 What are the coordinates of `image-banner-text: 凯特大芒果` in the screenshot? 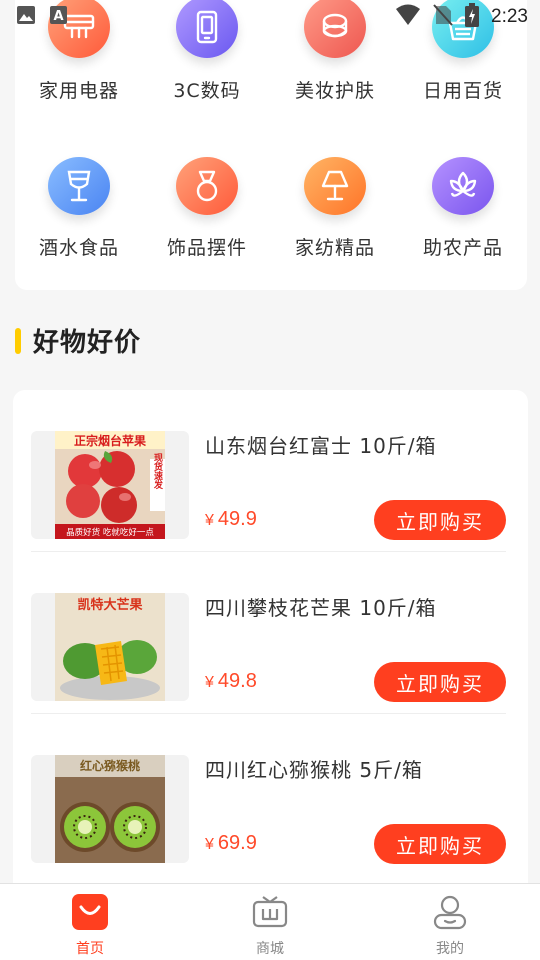 It's located at (109, 605).